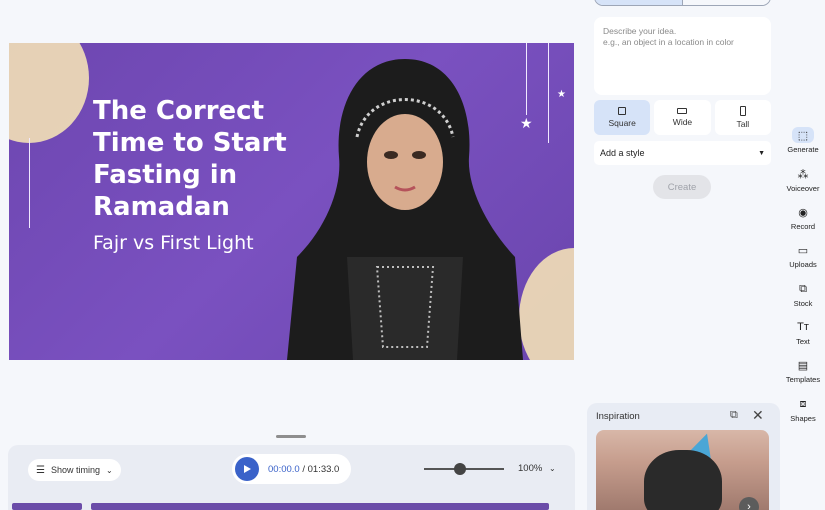 The image size is (825, 510). Describe the element at coordinates (682, 153) in the screenshot. I see `style-select: Add a style ▼` at that location.